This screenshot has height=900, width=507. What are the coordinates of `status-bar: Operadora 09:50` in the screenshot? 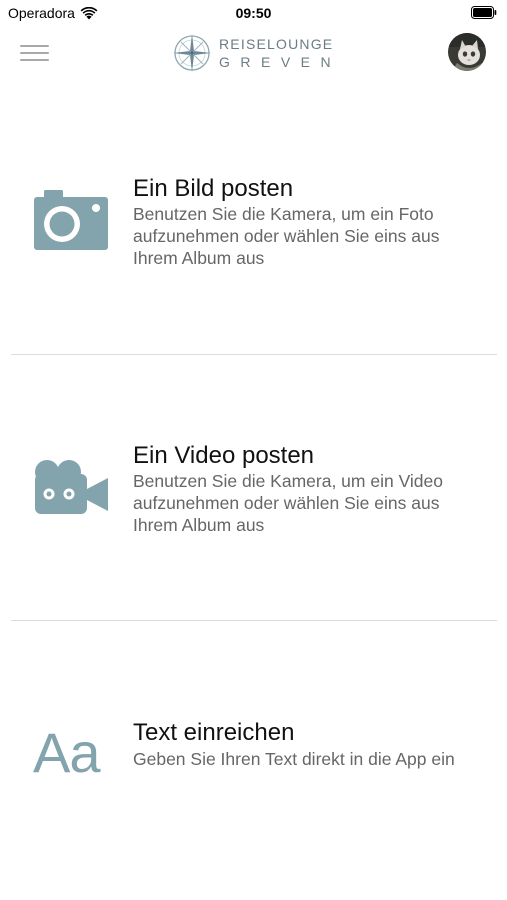 It's located at (253, 14).